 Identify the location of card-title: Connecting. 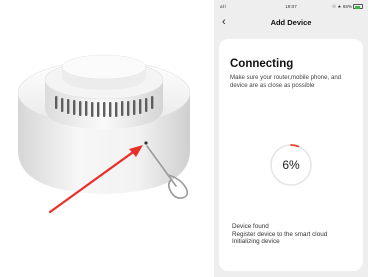
(262, 64).